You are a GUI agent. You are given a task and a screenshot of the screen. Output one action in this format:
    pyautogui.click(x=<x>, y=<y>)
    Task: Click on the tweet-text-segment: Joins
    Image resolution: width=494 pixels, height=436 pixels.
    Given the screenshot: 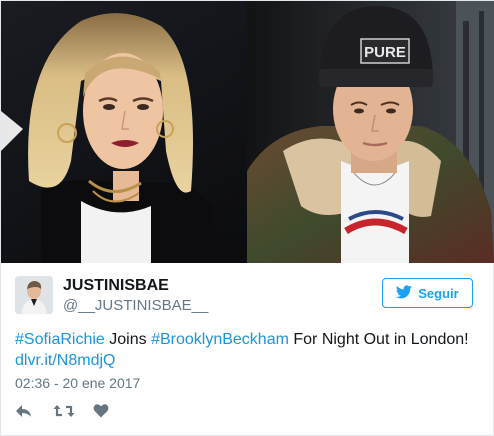 What is the action you would take?
    pyautogui.click(x=128, y=339)
    